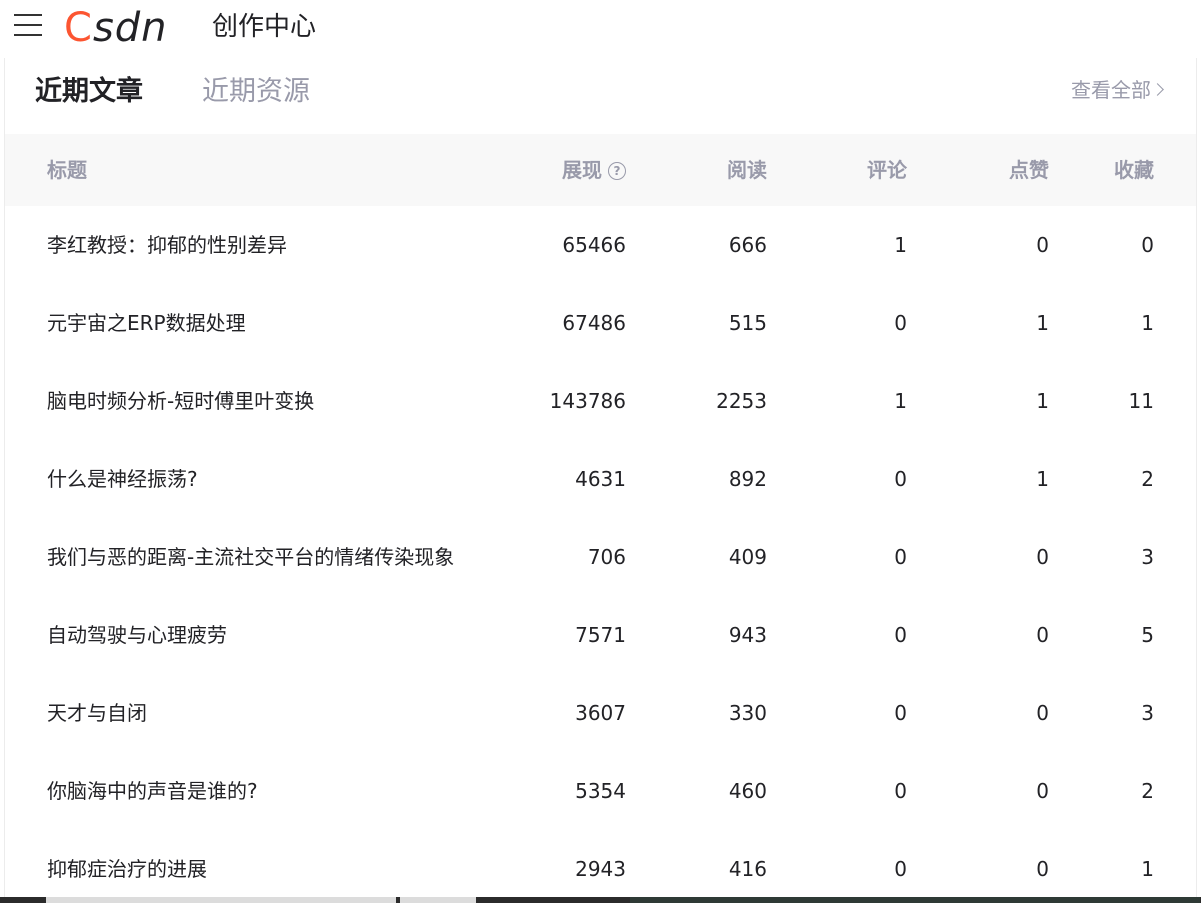 The width and height of the screenshot is (1201, 908). Describe the element at coordinates (1141, 401) in the screenshot. I see `cell-favorites: 11` at that location.